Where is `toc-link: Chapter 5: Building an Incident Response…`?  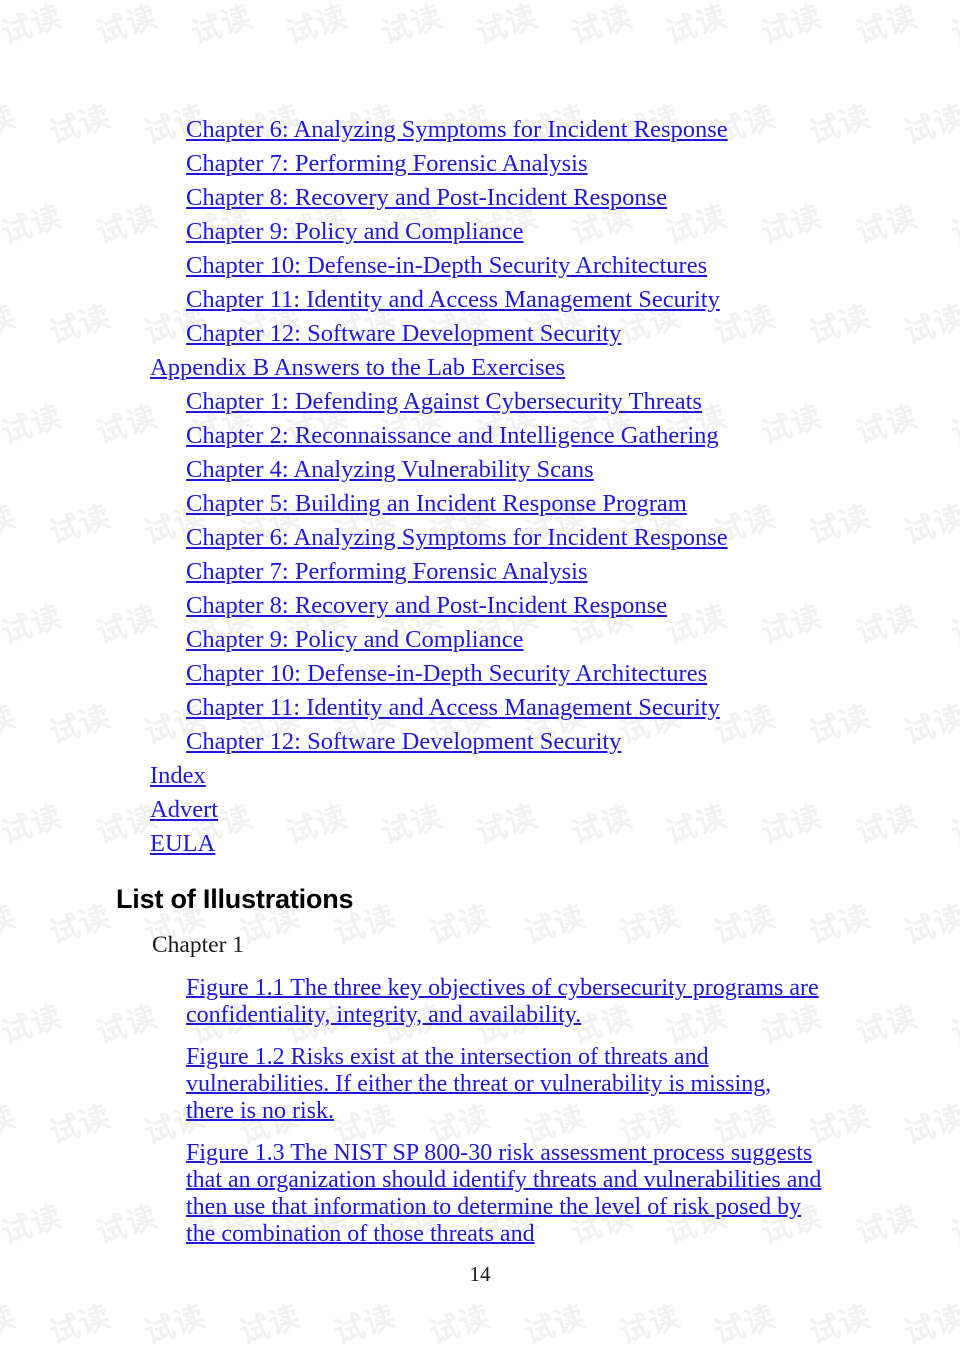
toc-link: Chapter 5: Building an Incident Response… is located at coordinates (573, 504).